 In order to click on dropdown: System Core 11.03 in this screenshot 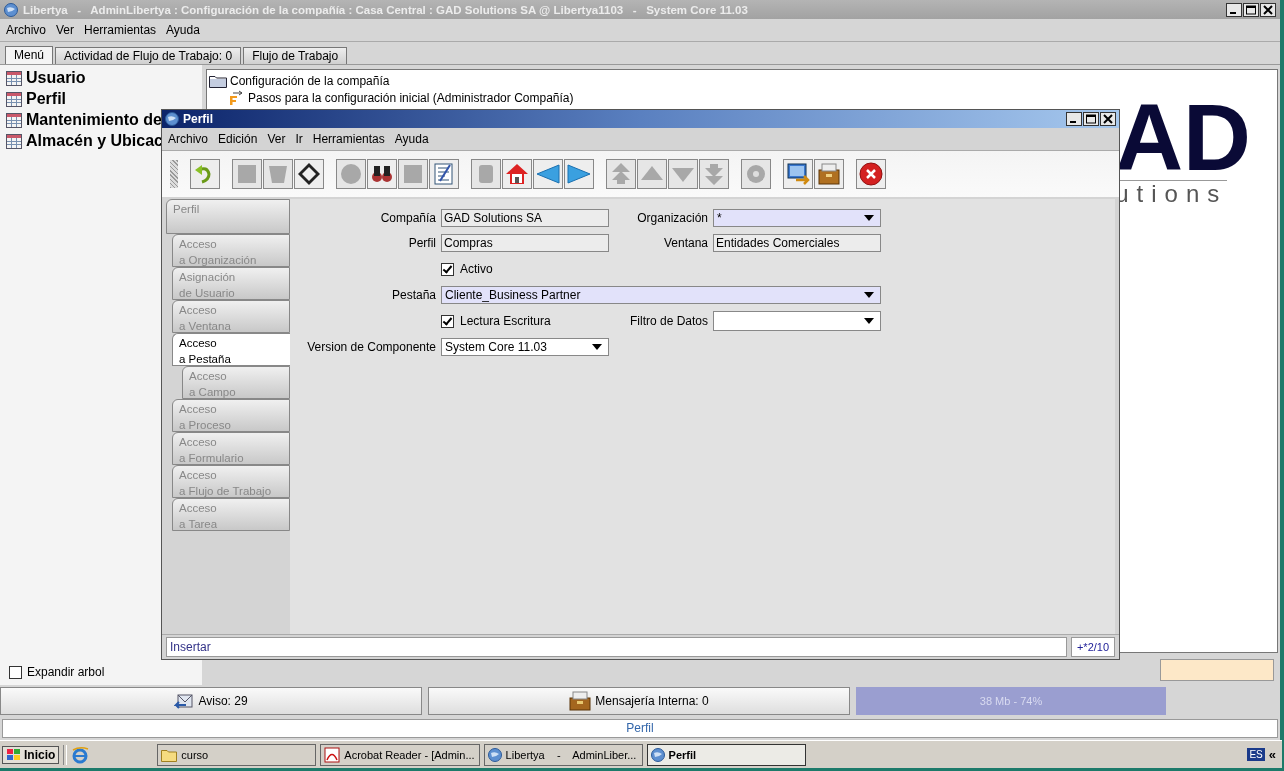, I will do `click(525, 347)`.